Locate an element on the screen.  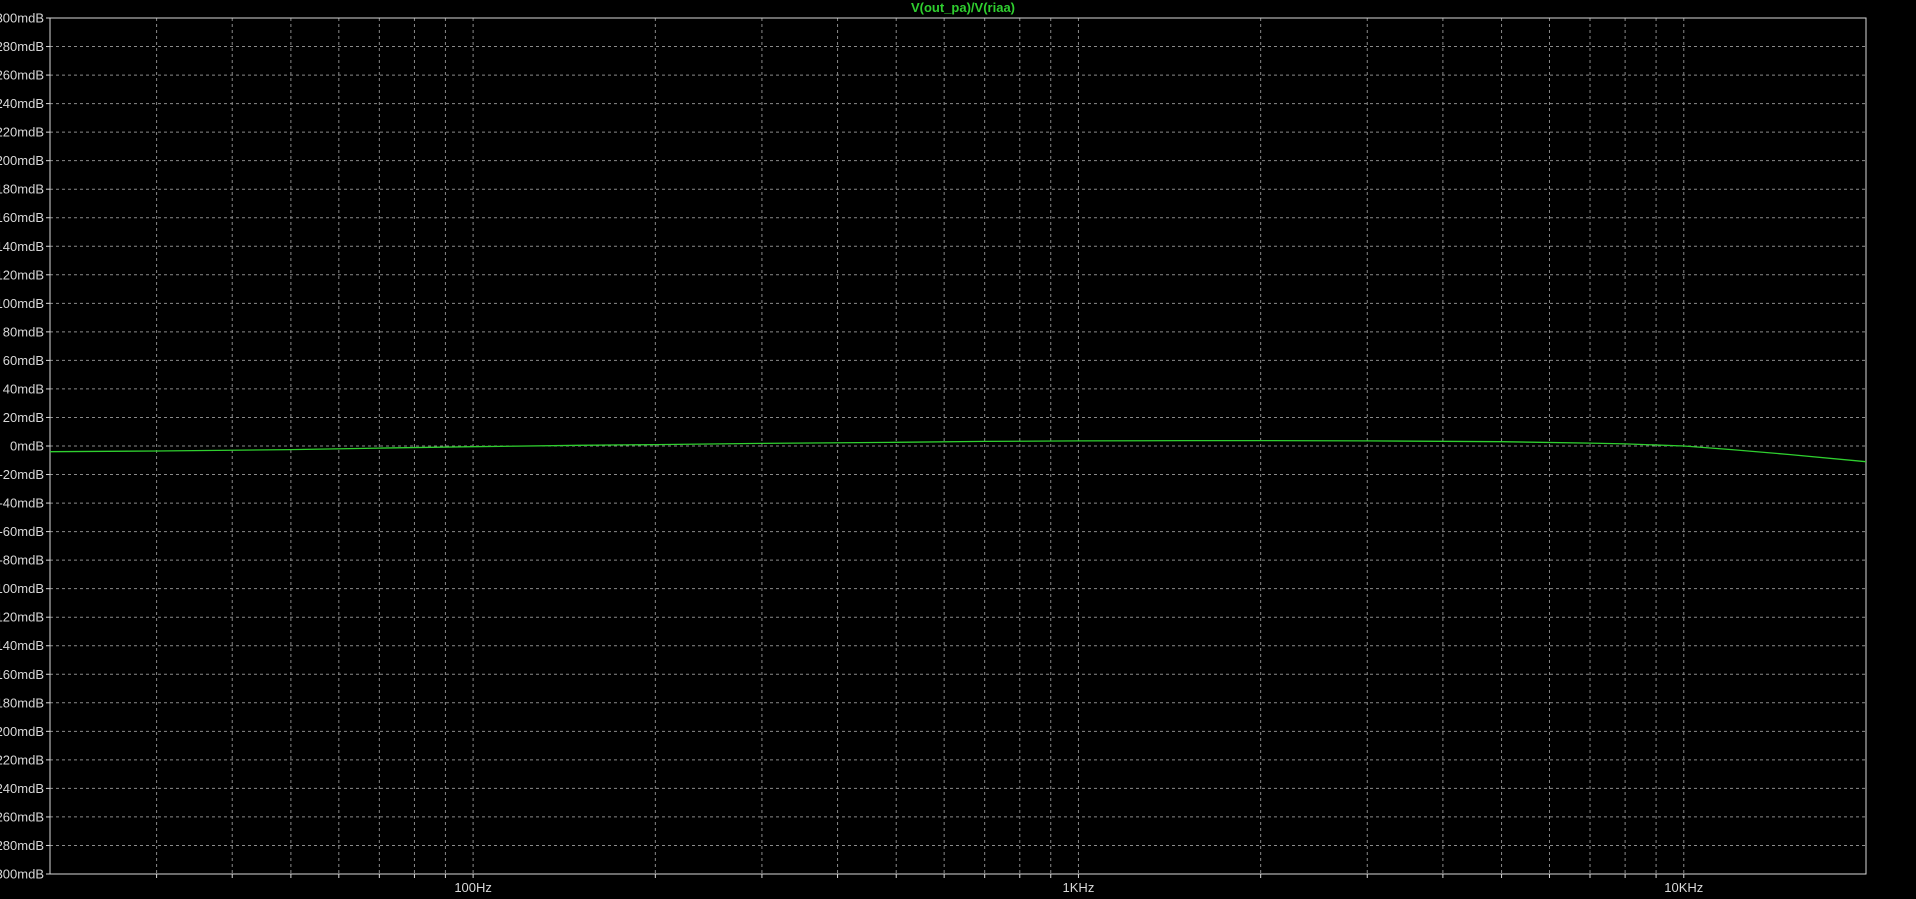
y-tick-label: 80mdB is located at coordinates (23, 331).